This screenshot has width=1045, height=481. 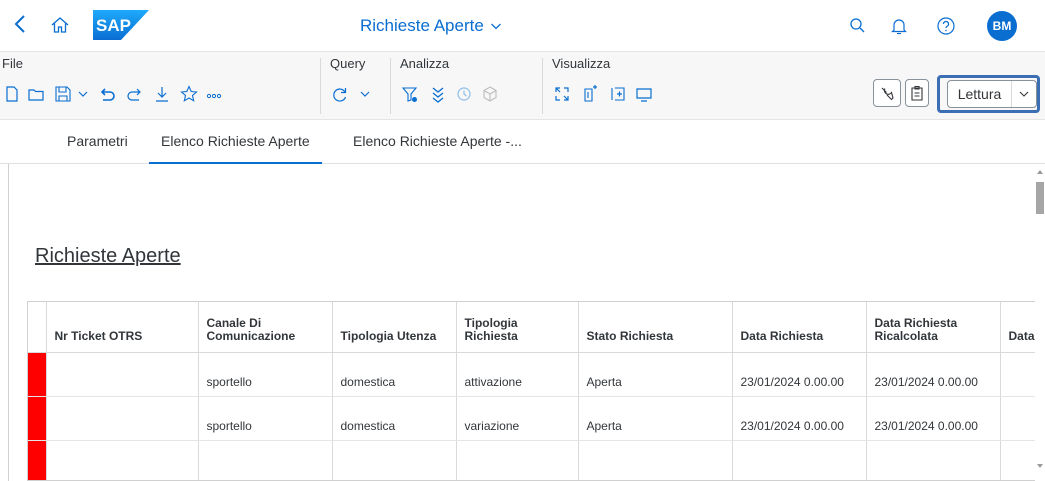 I want to click on tab-elenco-richieste-aperte: Elenco Richieste Aperte, so click(x=235, y=148).